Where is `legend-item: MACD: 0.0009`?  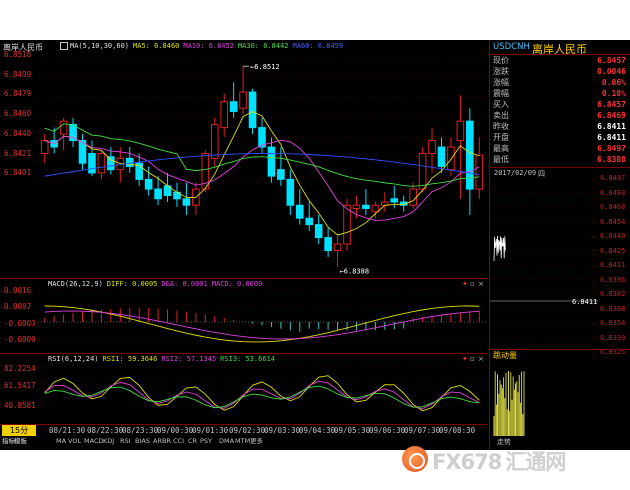 legend-item: MACD: 0.0009 is located at coordinates (237, 284).